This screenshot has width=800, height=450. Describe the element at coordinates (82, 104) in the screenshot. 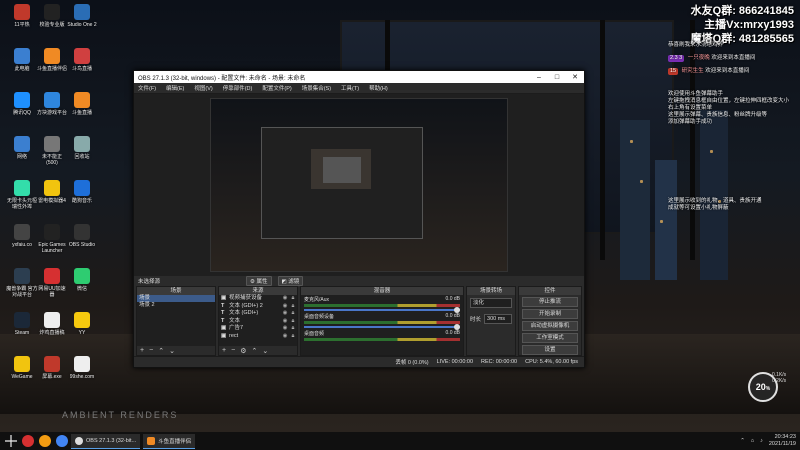

I see `desktop-icon: 斗鱼直播` at that location.